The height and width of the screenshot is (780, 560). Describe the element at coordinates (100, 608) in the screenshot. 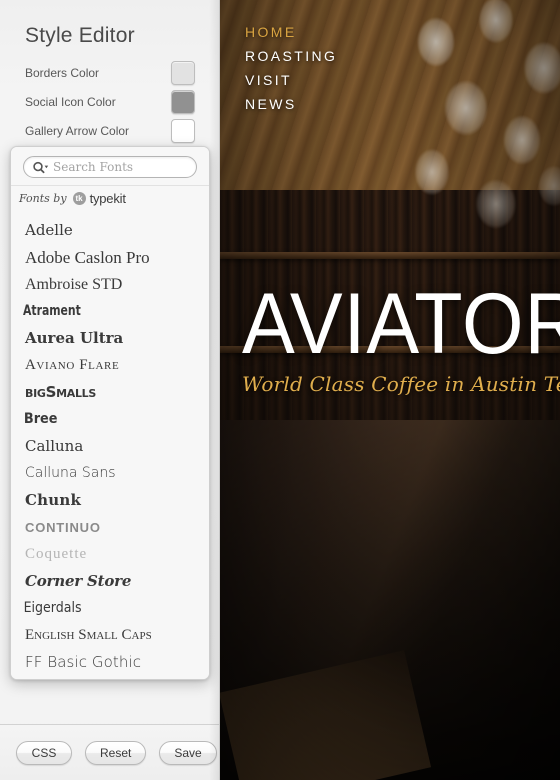

I see `font-list-item: Eigerdals` at that location.